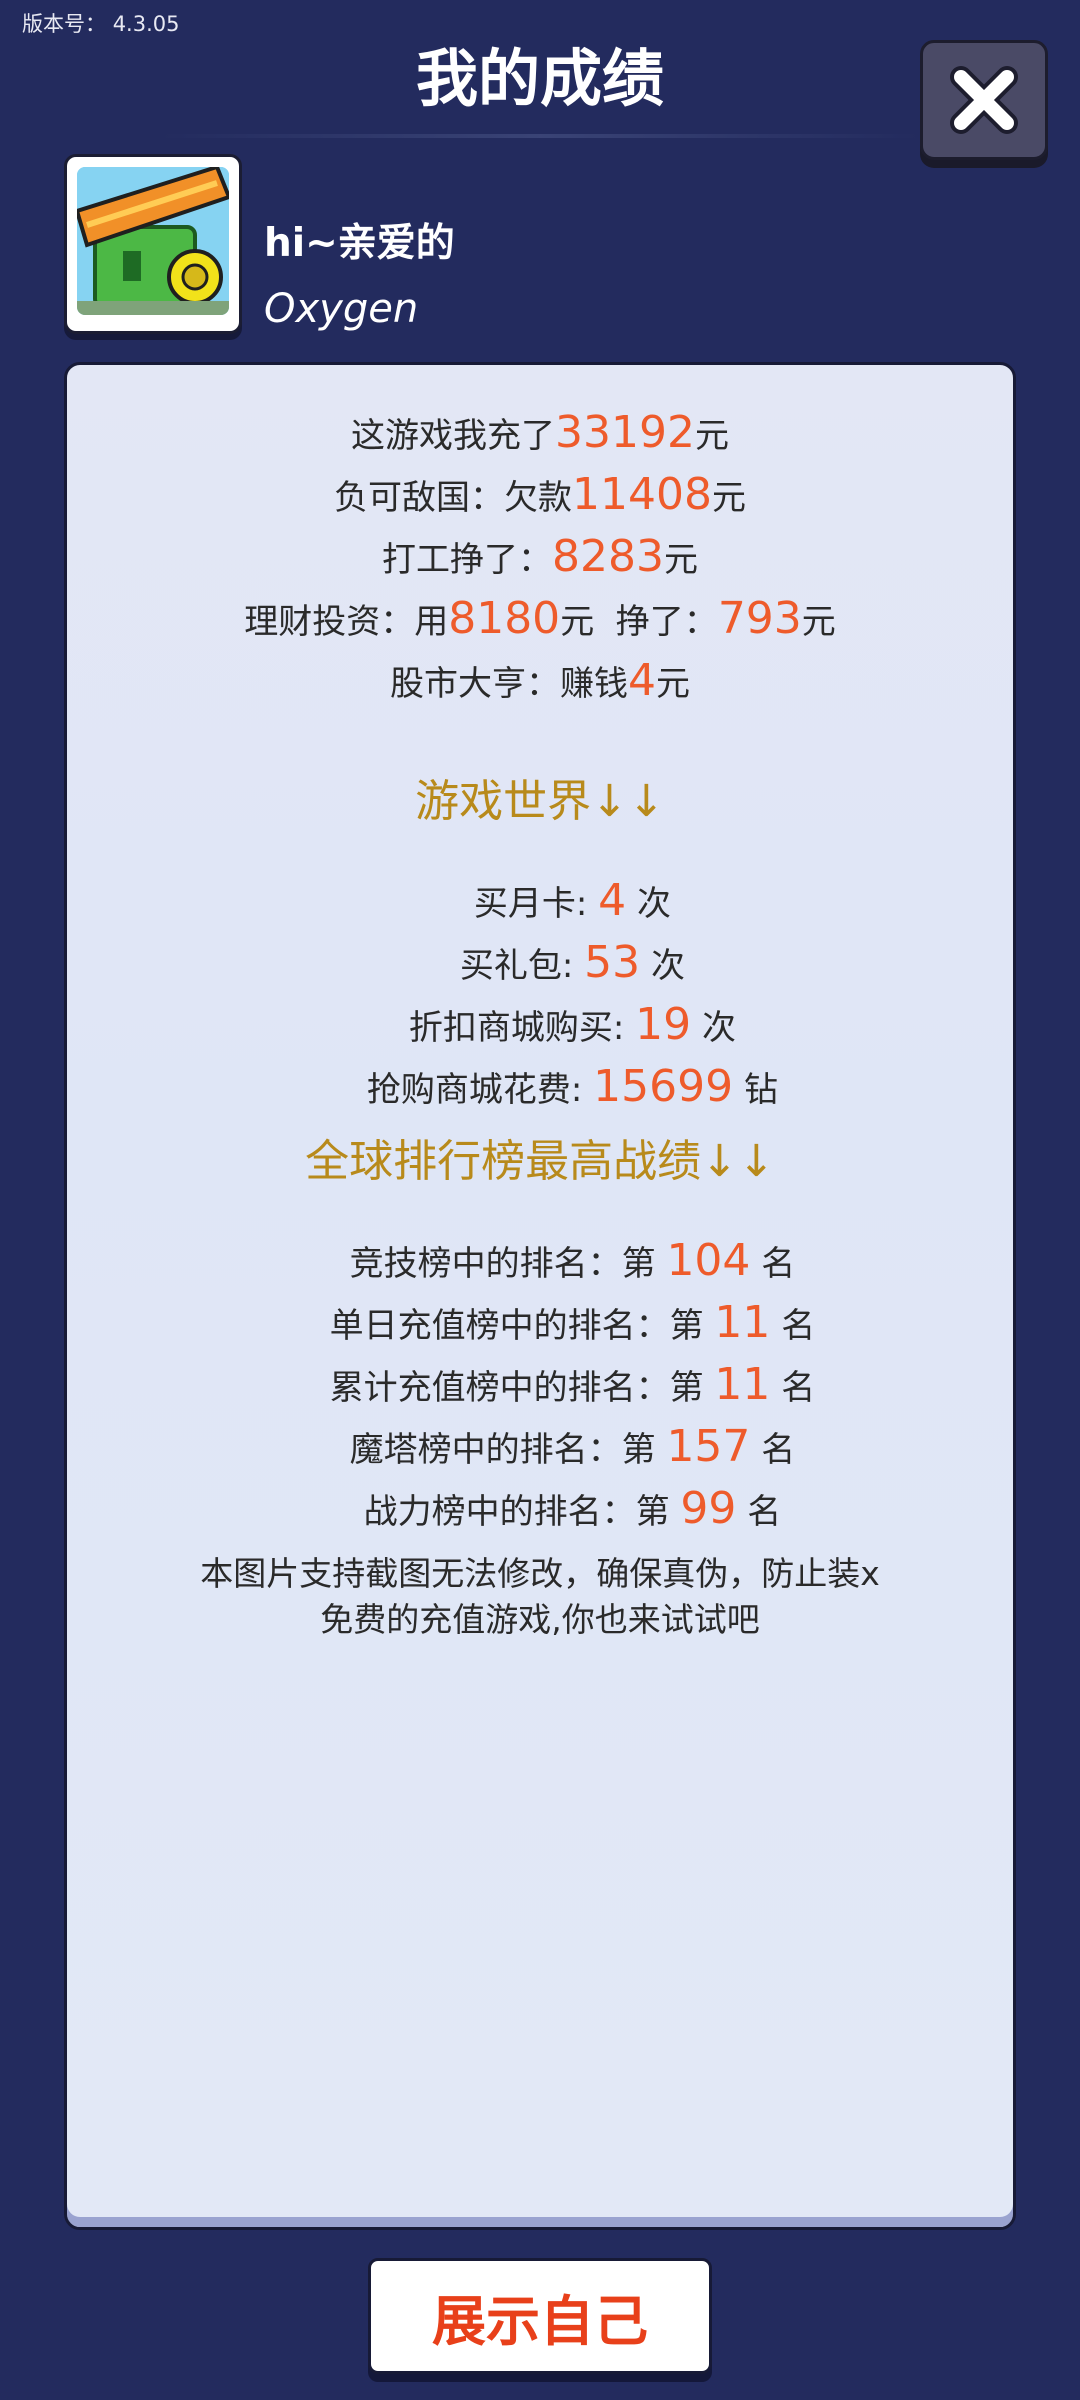 This screenshot has height=2400, width=1080. Describe the element at coordinates (346, 622) in the screenshot. I see `stat-label: 理财投资：用` at that location.